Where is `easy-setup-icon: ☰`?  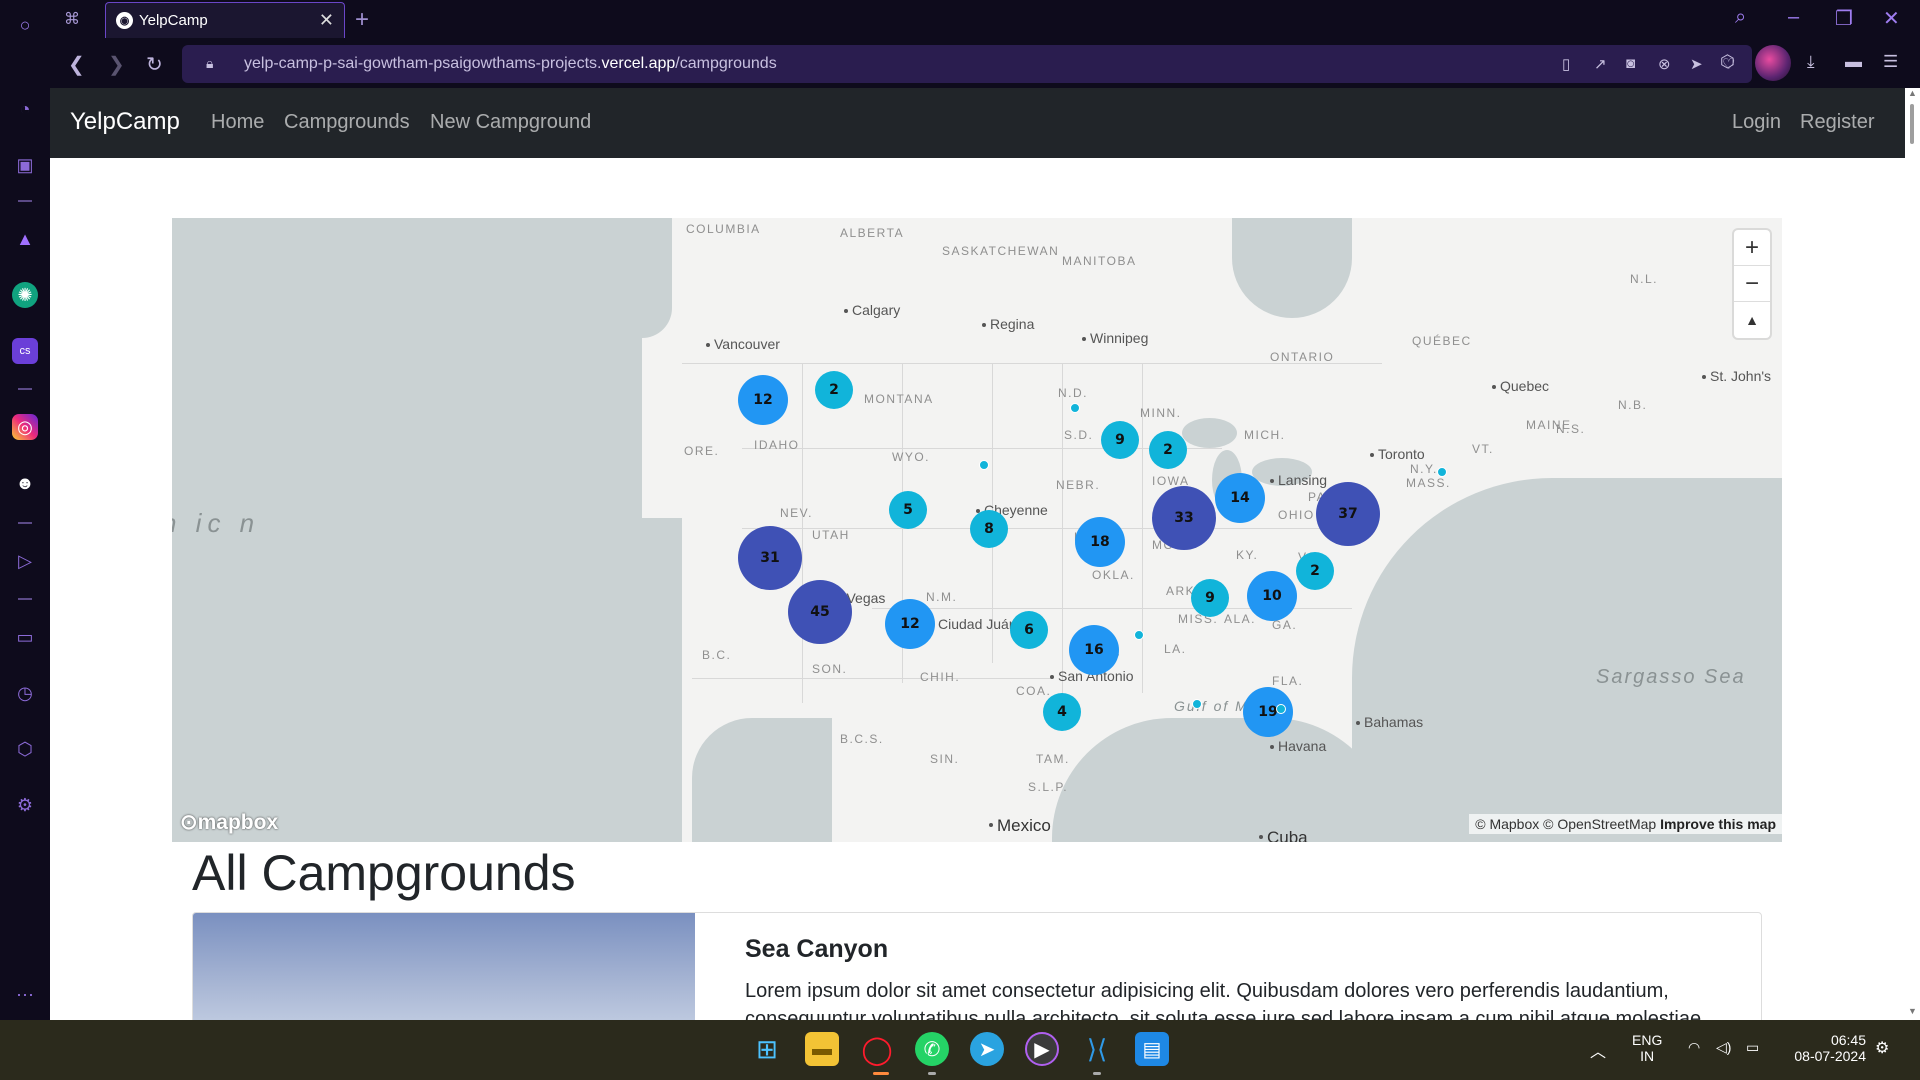 easy-setup-icon: ☰ is located at coordinates (1890, 62).